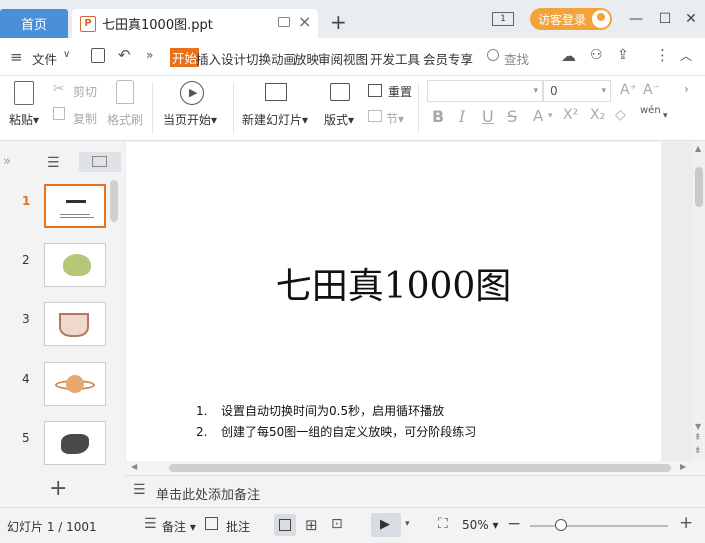 This screenshot has width=705, height=543. What do you see at coordinates (304, 21) in the screenshot?
I see `close-tab-icon: ×` at bounding box center [304, 21].